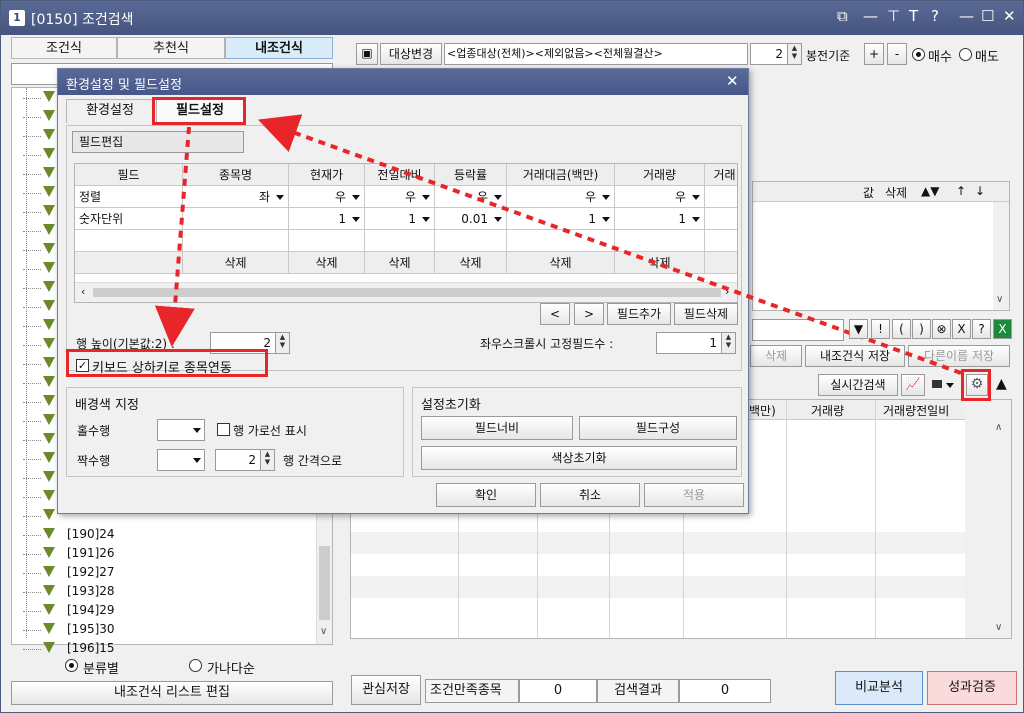 The width and height of the screenshot is (1024, 713). What do you see at coordinates (981, 329) in the screenshot?
I see `formula-button: ?` at bounding box center [981, 329].